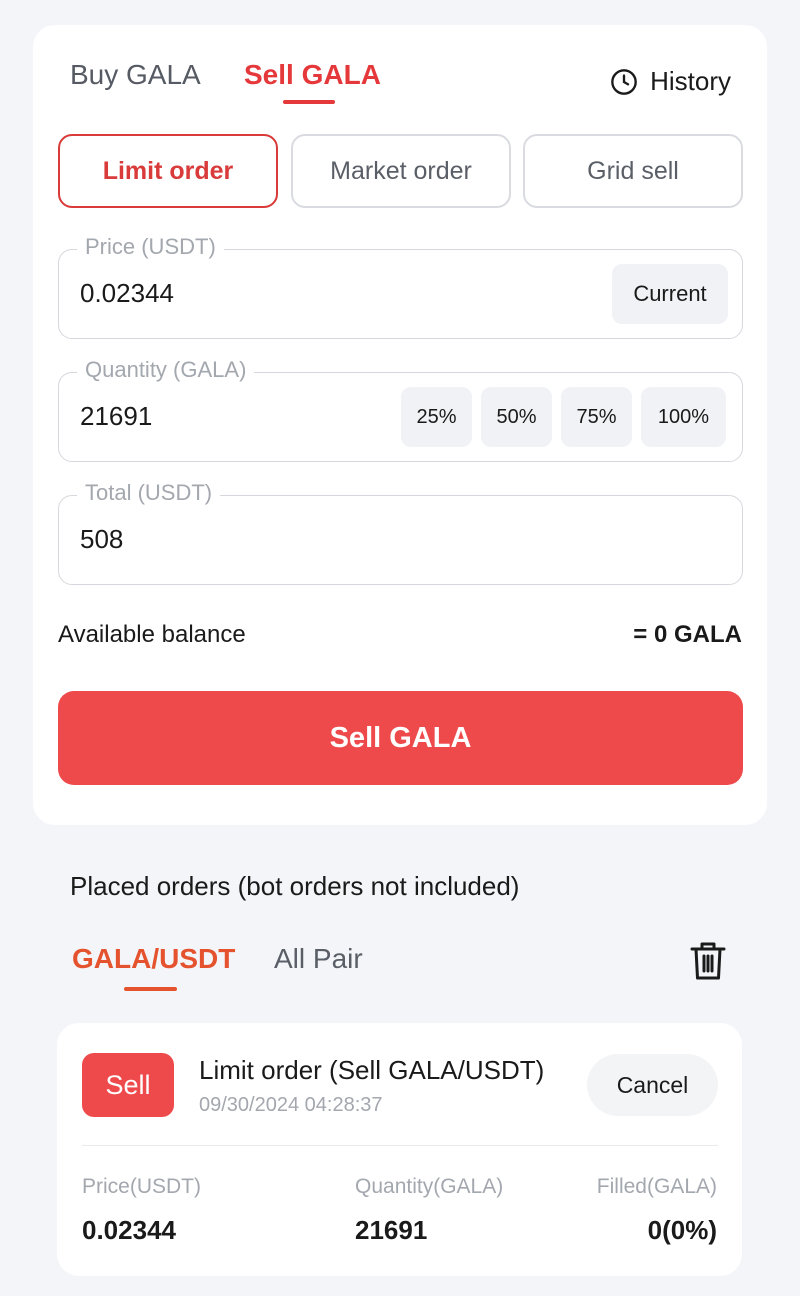 This screenshot has height=1296, width=800. What do you see at coordinates (596, 417) in the screenshot?
I see `percent-75-button: 75%` at bounding box center [596, 417].